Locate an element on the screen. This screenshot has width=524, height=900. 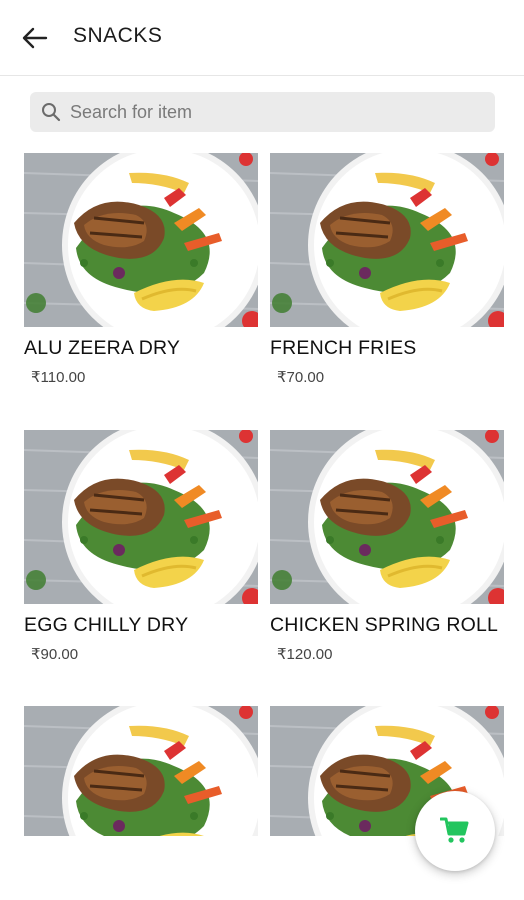
search-icon is located at coordinates (51, 112).